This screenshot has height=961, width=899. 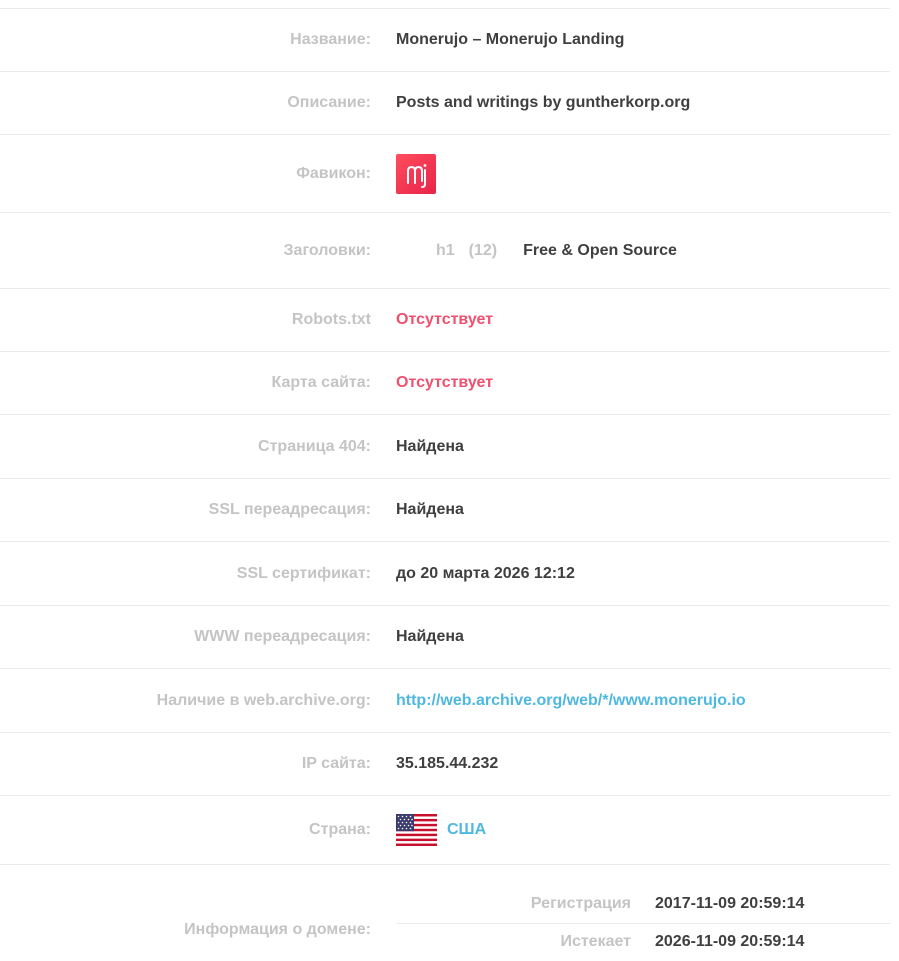 I want to click on page404-value: Найдена, so click(x=430, y=446).